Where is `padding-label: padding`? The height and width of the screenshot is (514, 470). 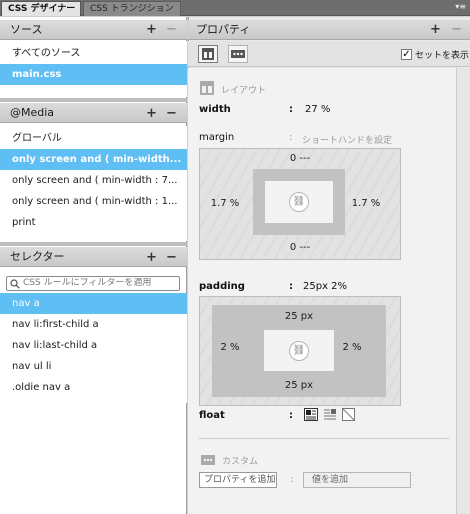
padding-label: padding is located at coordinates (222, 286).